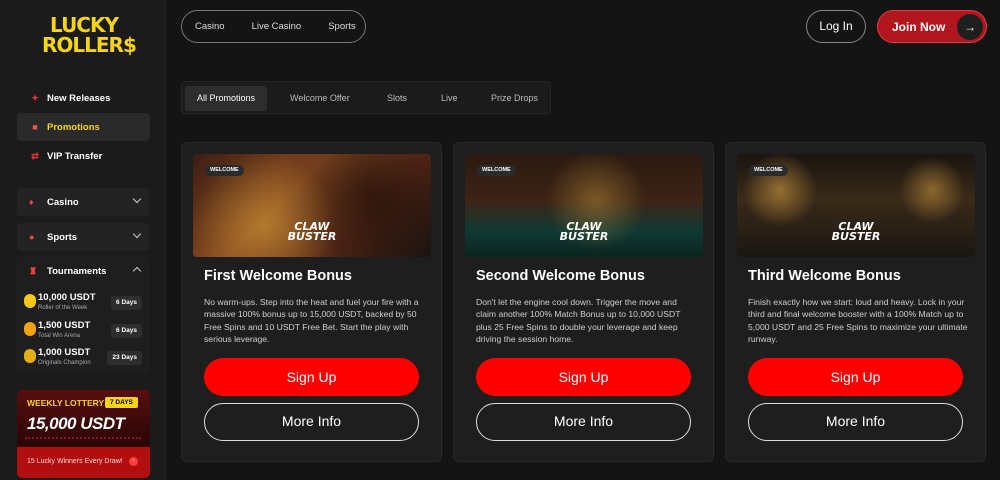 The image size is (1000, 480). Describe the element at coordinates (84, 25) in the screenshot. I see `brand-line1: LUCKY` at that location.